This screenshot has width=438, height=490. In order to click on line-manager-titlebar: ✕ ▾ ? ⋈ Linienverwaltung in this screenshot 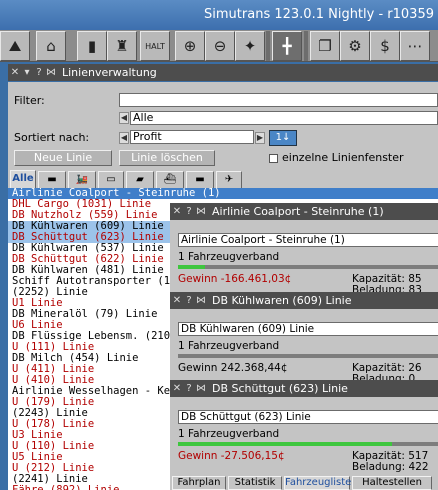, I will do `click(223, 72)`.